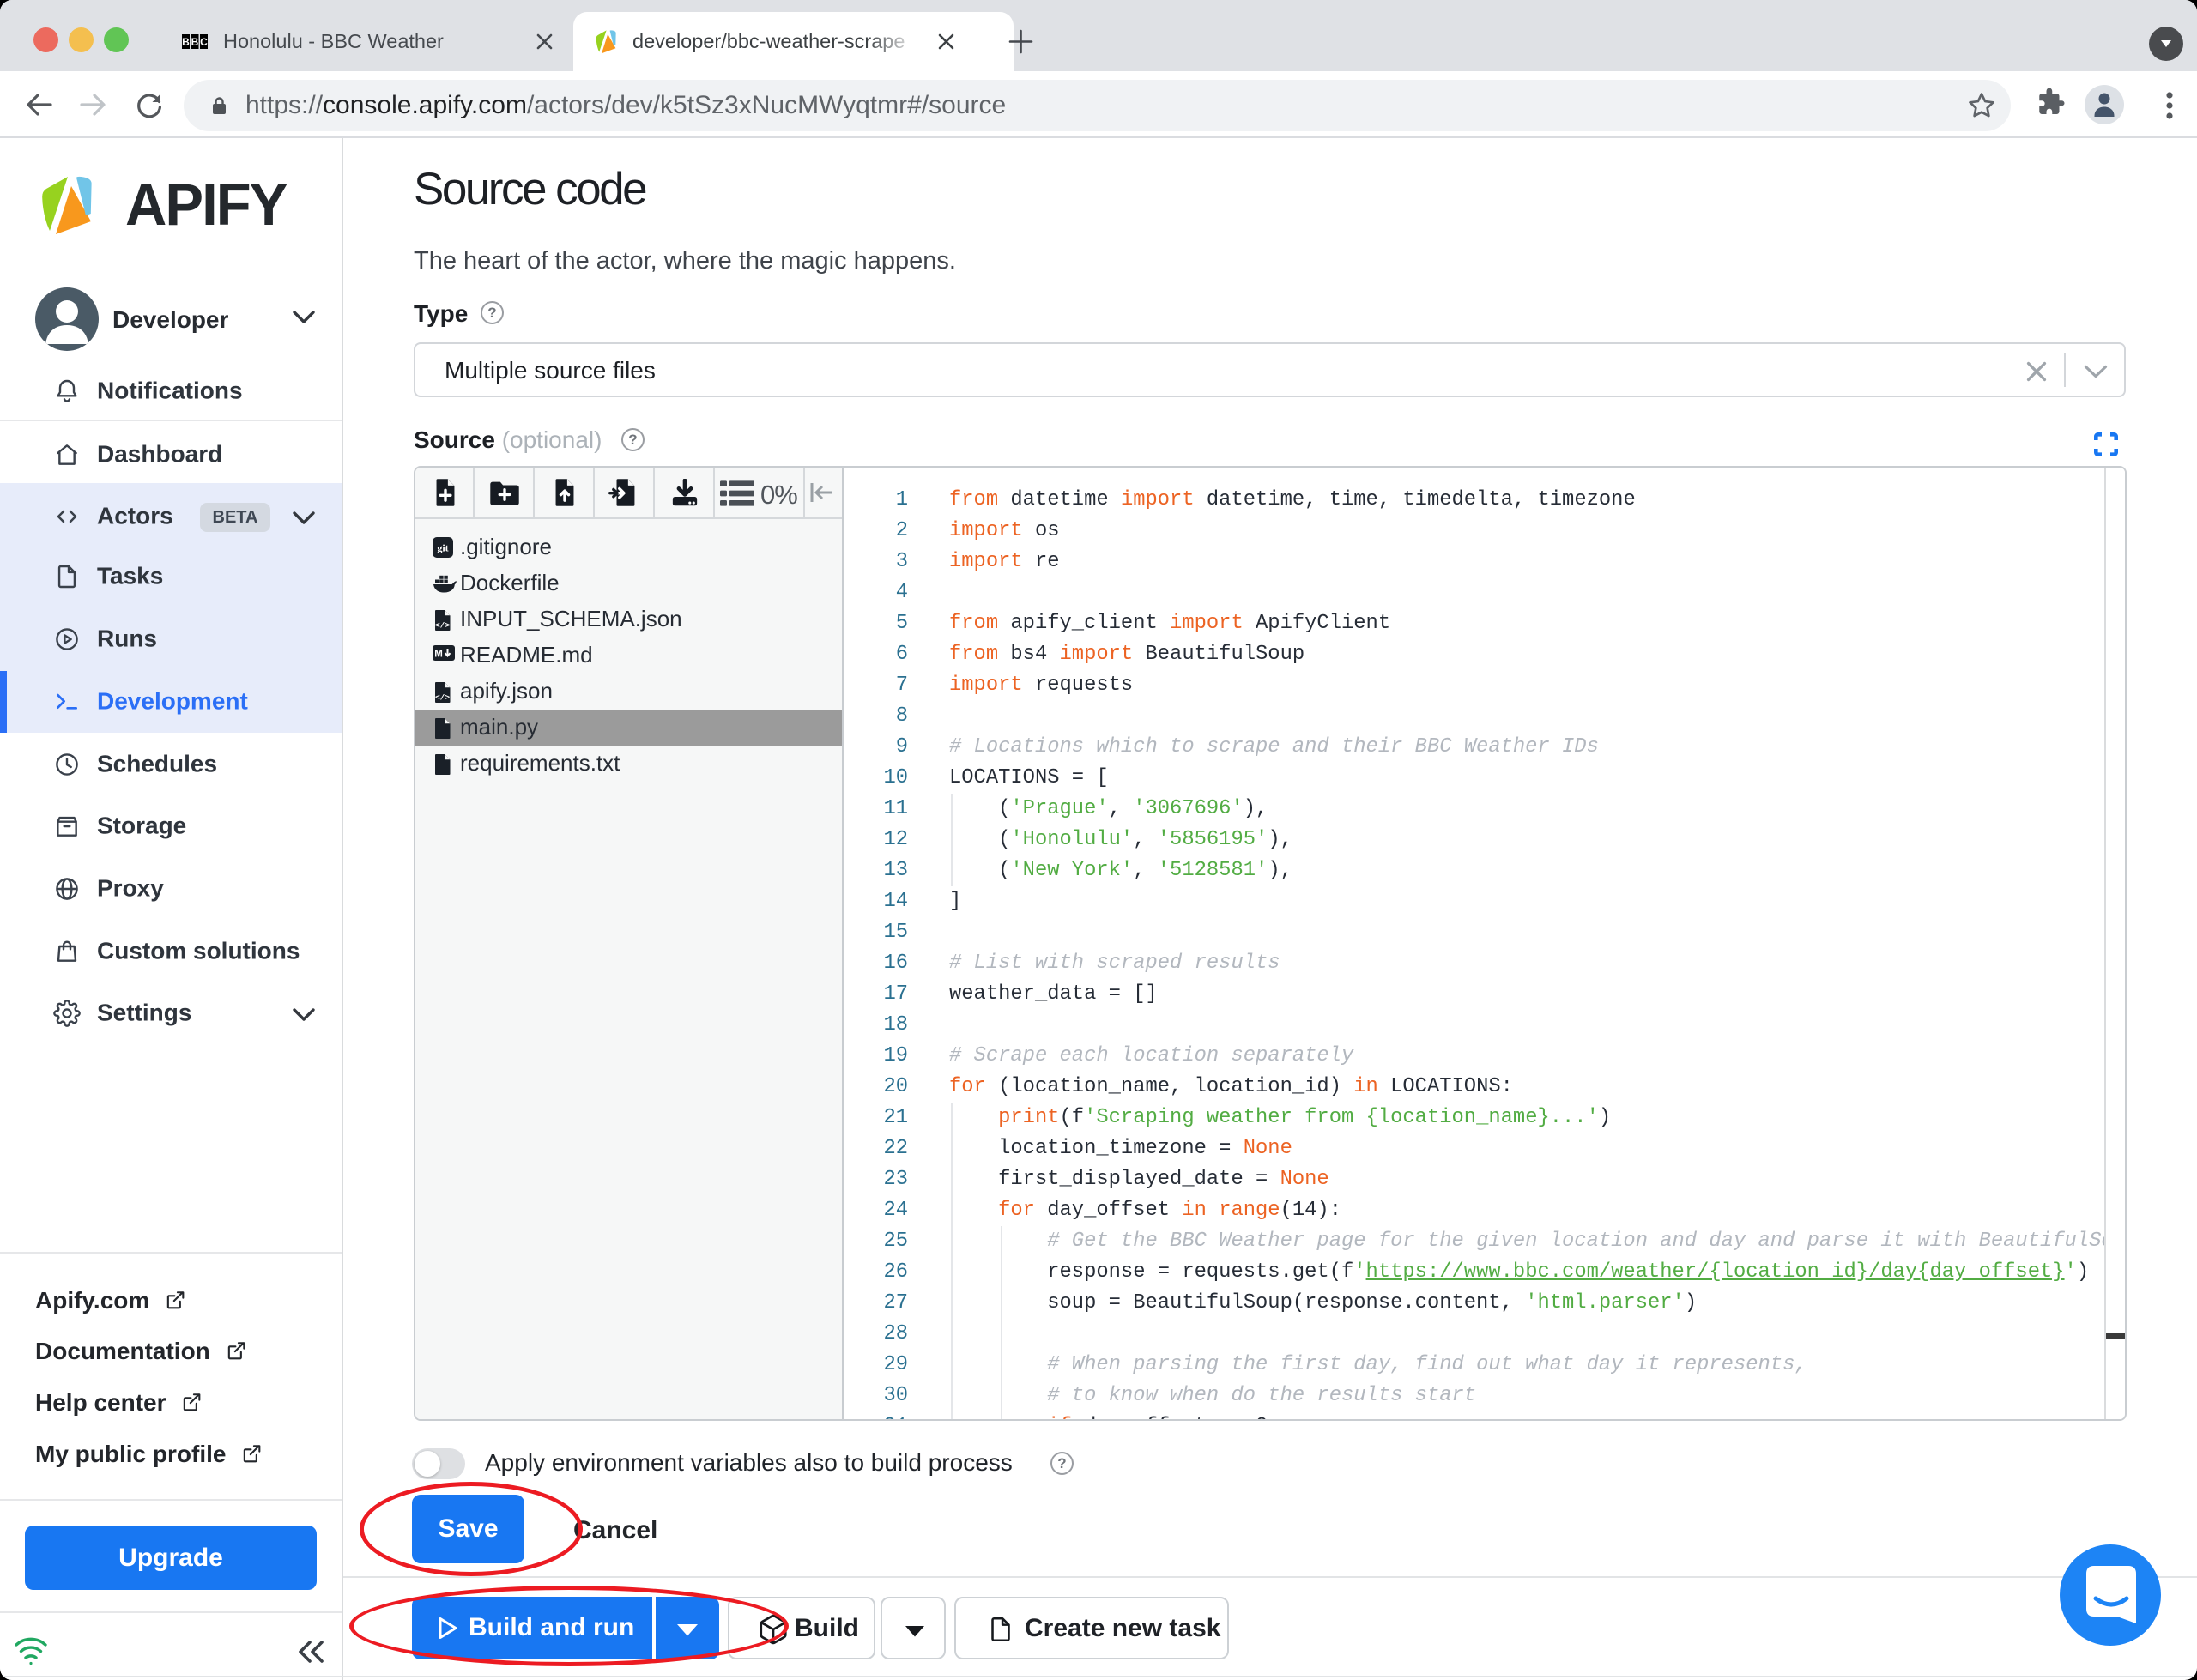 The width and height of the screenshot is (2197, 1680). Describe the element at coordinates (442, 548) in the screenshot. I see `svg-text: git` at that location.